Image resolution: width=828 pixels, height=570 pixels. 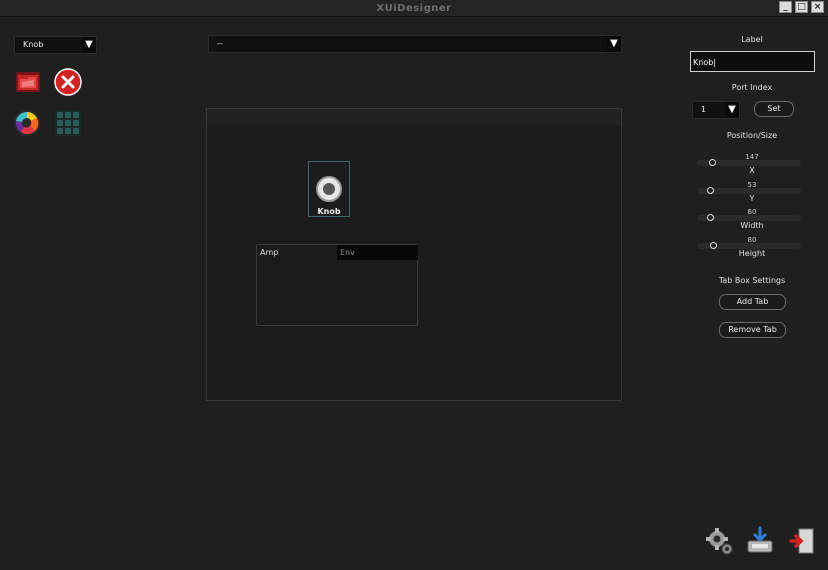 What do you see at coordinates (752, 170) in the screenshot?
I see `x-label: X` at bounding box center [752, 170].